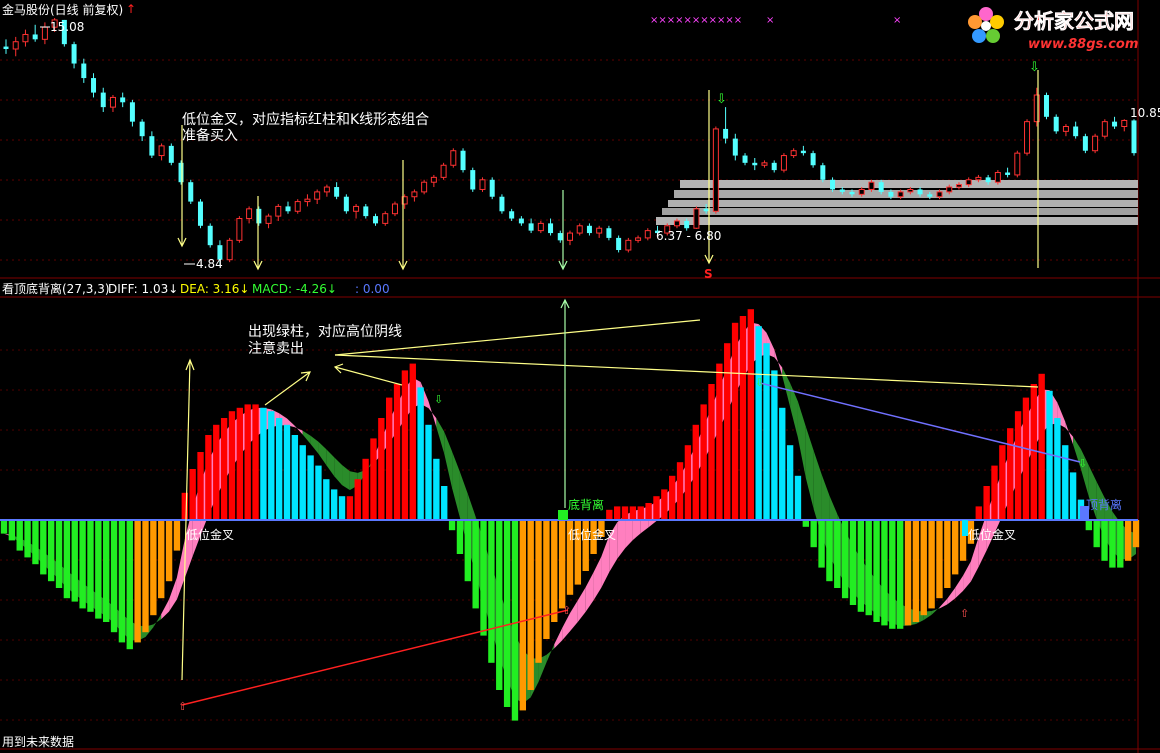  I want to click on top-divergence-label: 顶背离, so click(1104, 504).